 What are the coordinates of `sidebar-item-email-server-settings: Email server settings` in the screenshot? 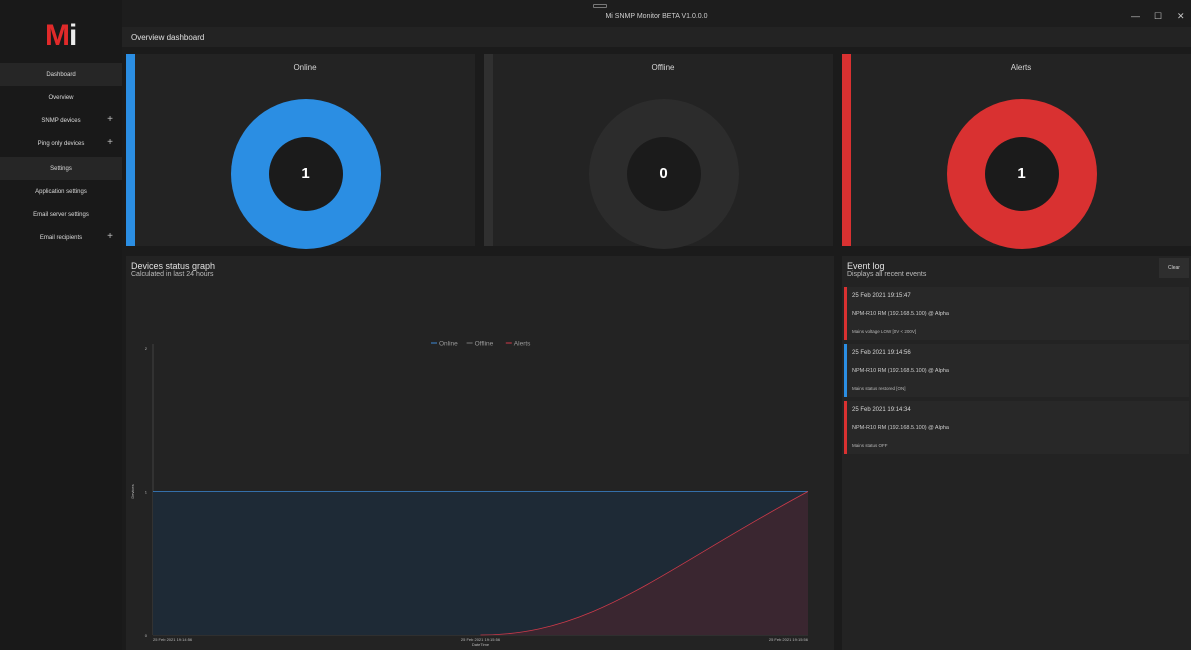 It's located at (61, 214).